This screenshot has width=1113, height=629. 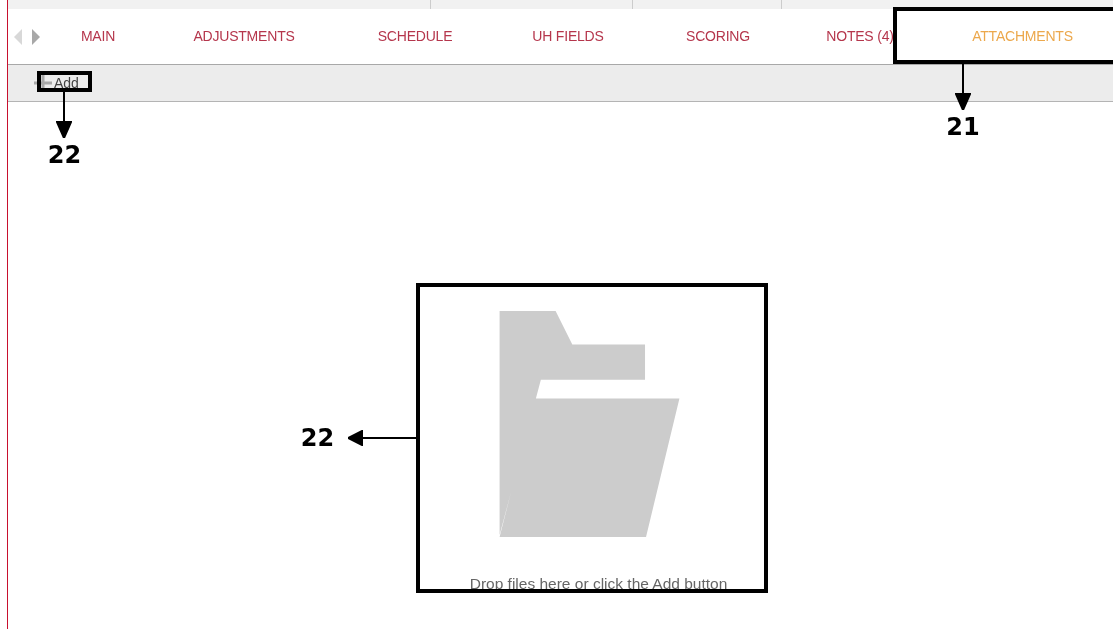 What do you see at coordinates (963, 127) in the screenshot?
I see `callout-number: 21` at bounding box center [963, 127].